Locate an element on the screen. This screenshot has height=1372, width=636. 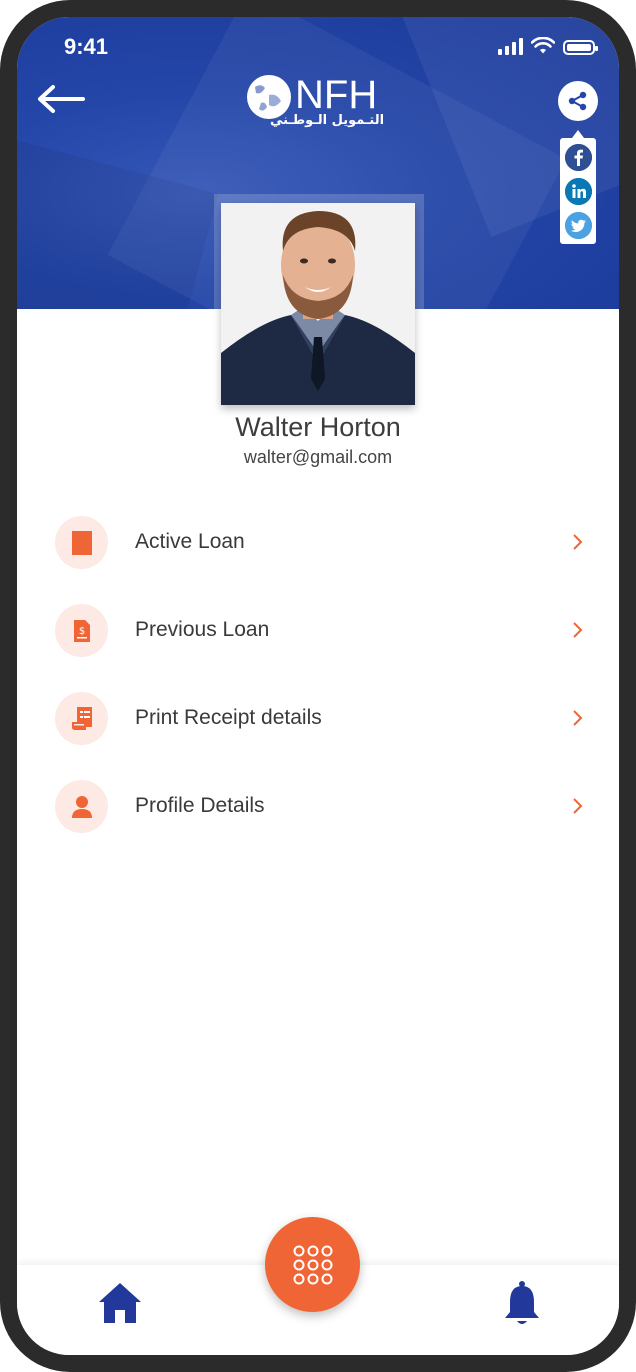
status-time: 9:41 is located at coordinates (86, 46).